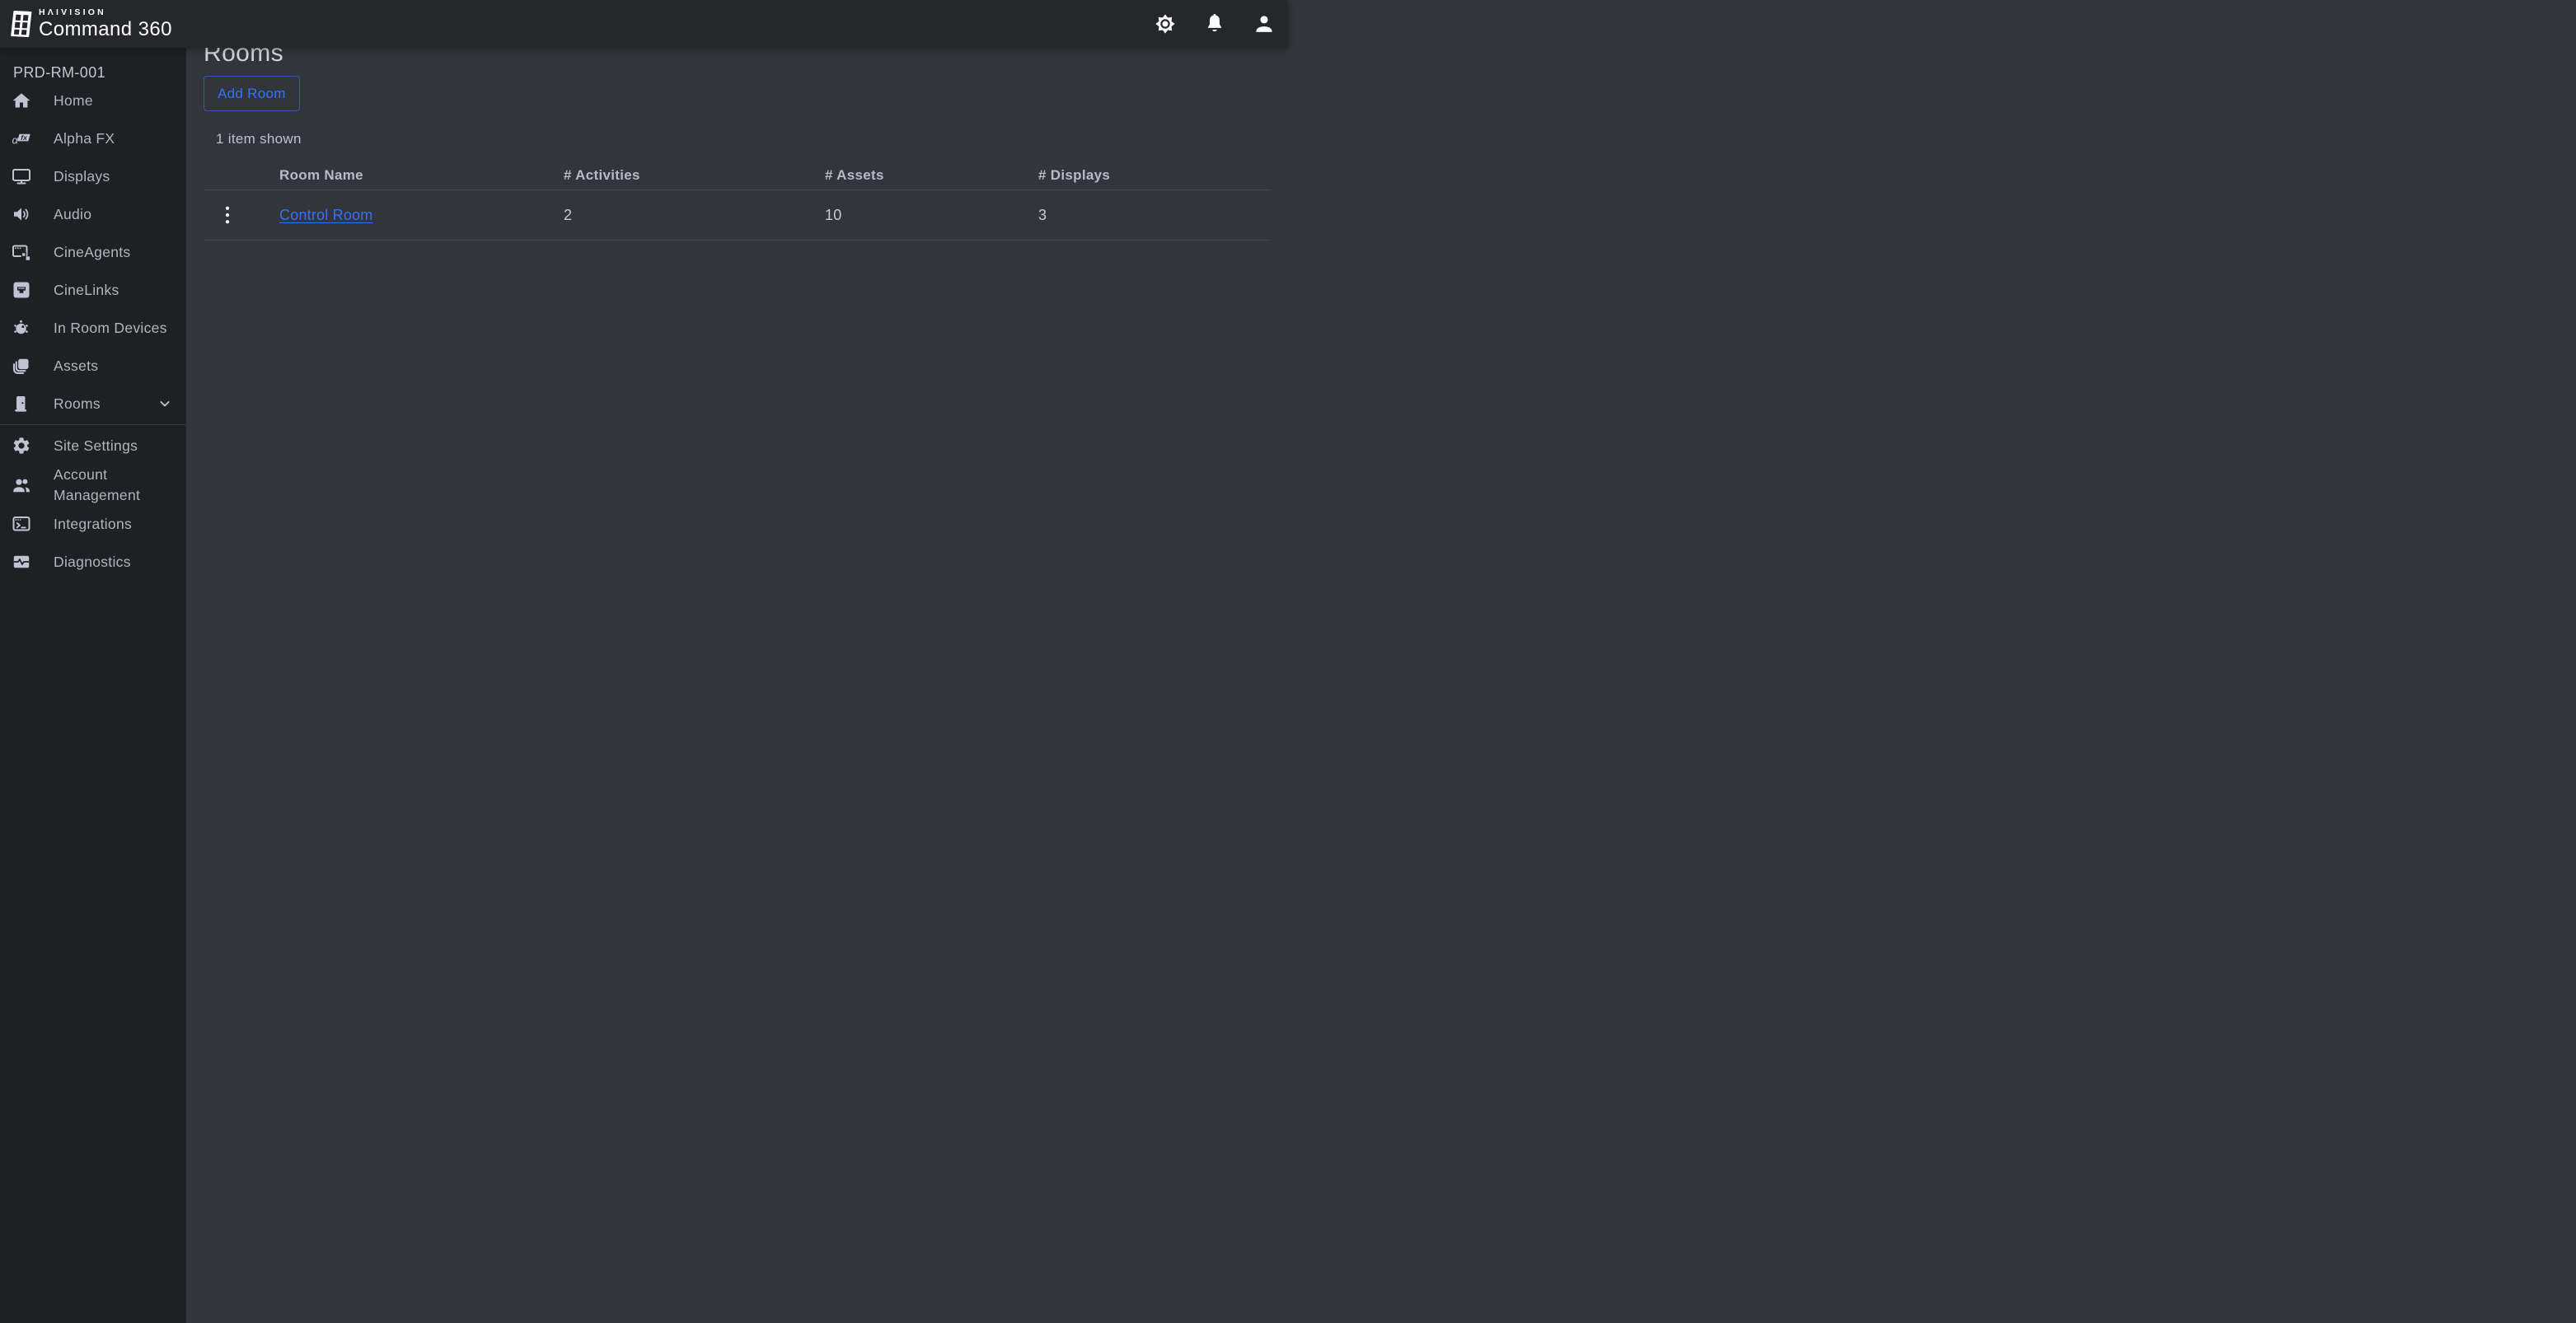 The width and height of the screenshot is (2576, 1323). I want to click on sidebar-item: Account Management, so click(93, 485).